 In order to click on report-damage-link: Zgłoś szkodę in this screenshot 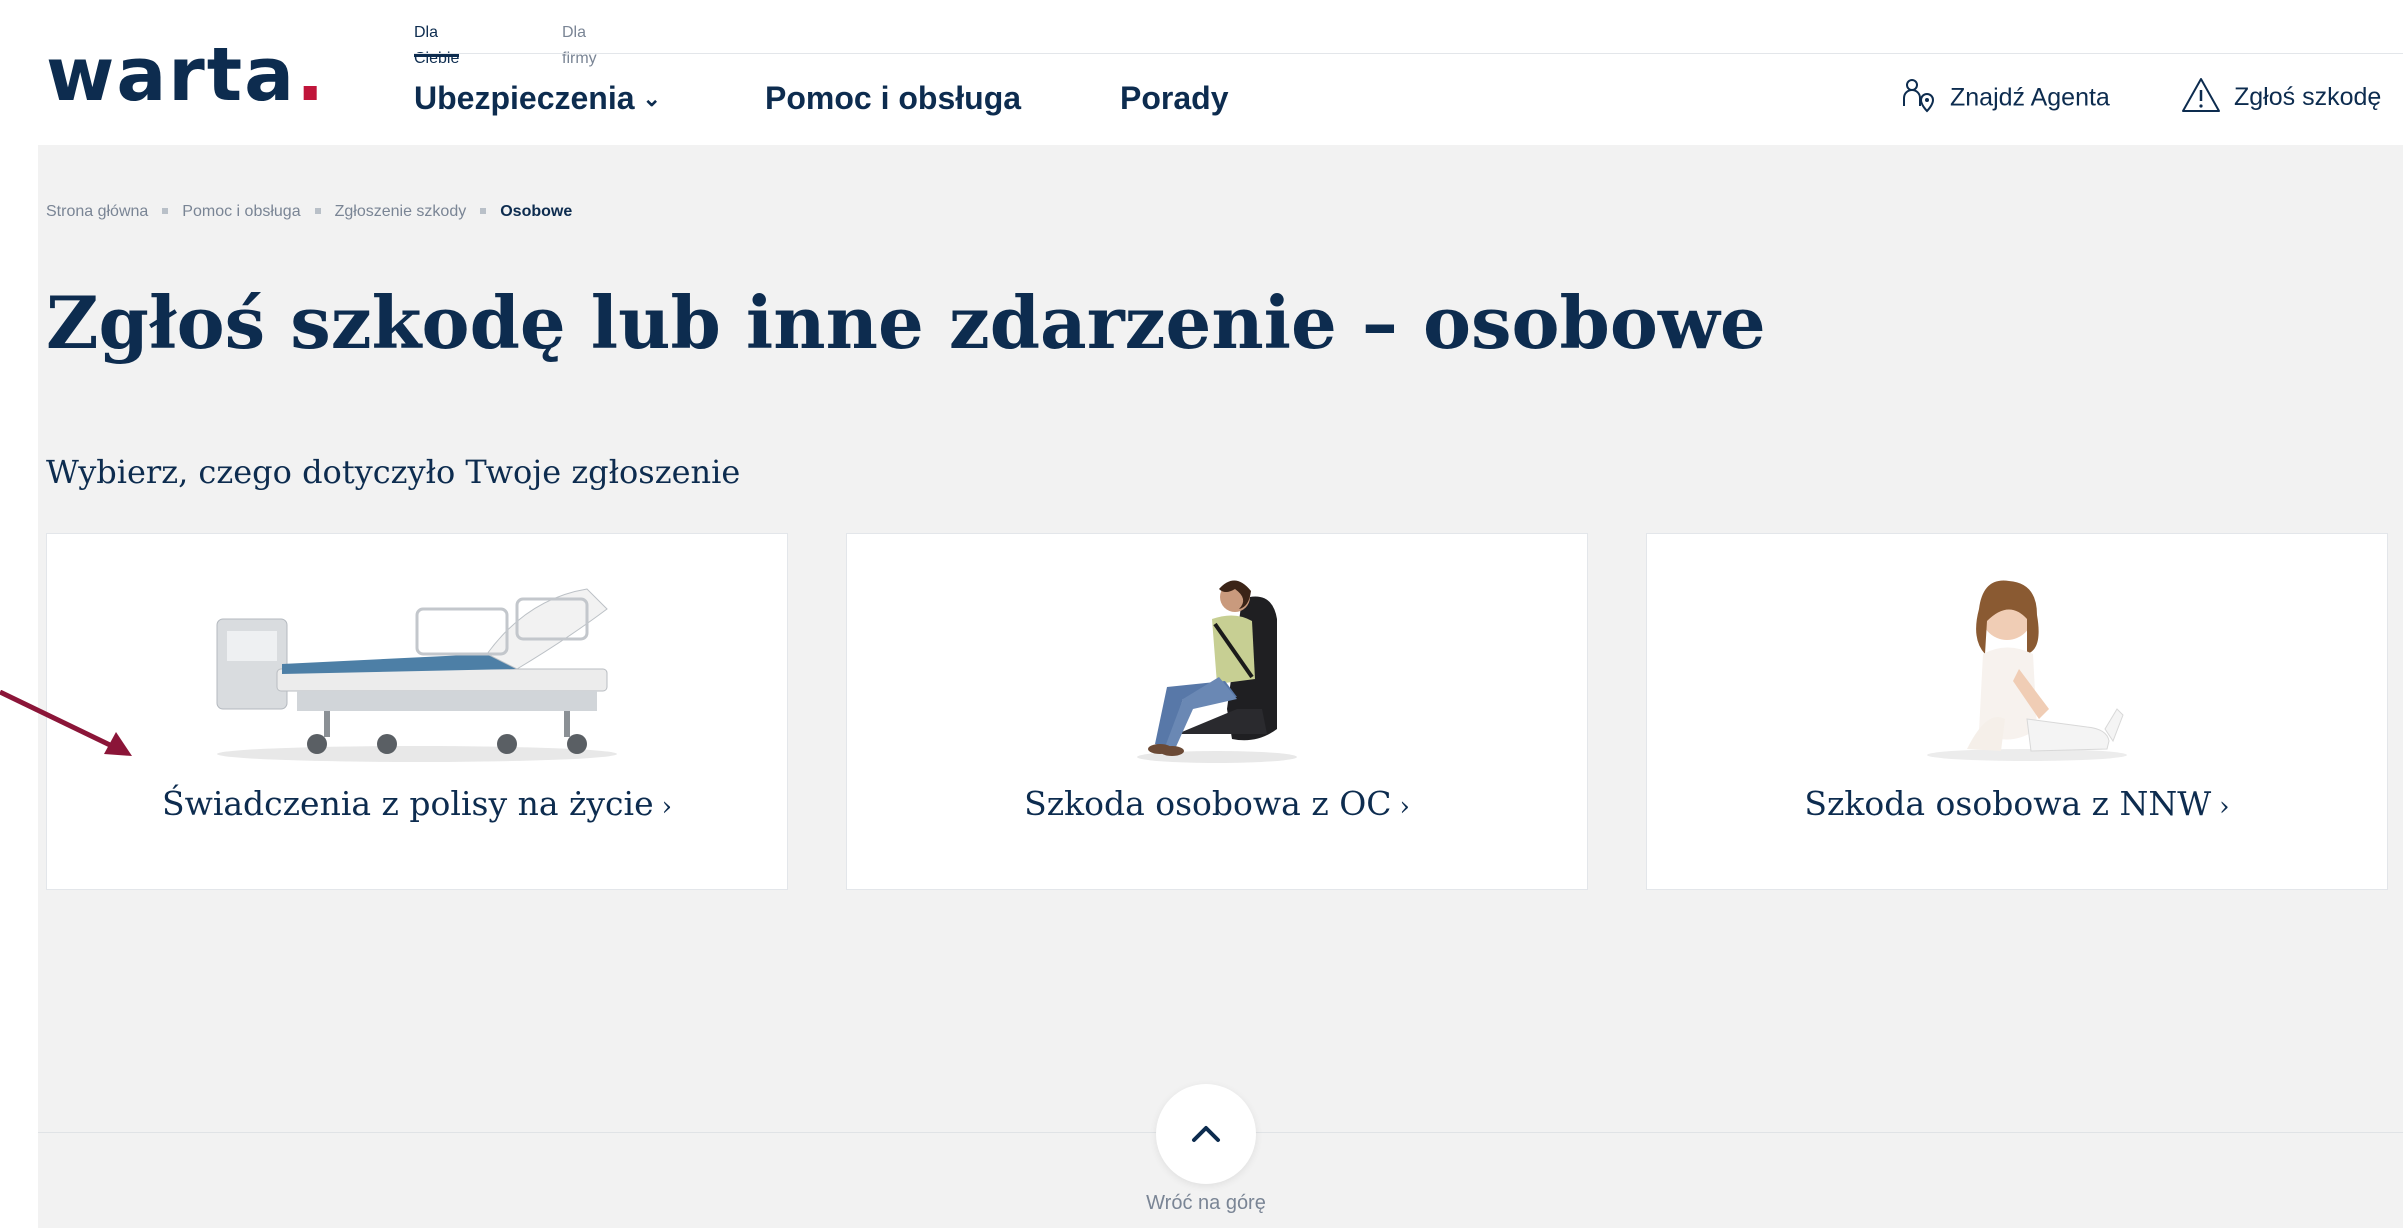, I will do `click(2281, 97)`.